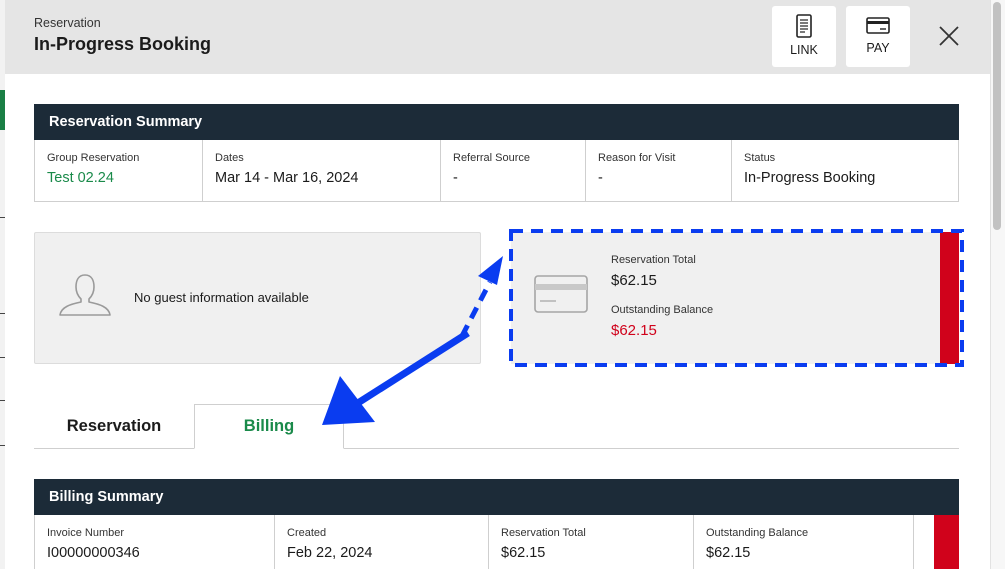  Describe the element at coordinates (2, 110) in the screenshot. I see `background-green-accent` at that location.